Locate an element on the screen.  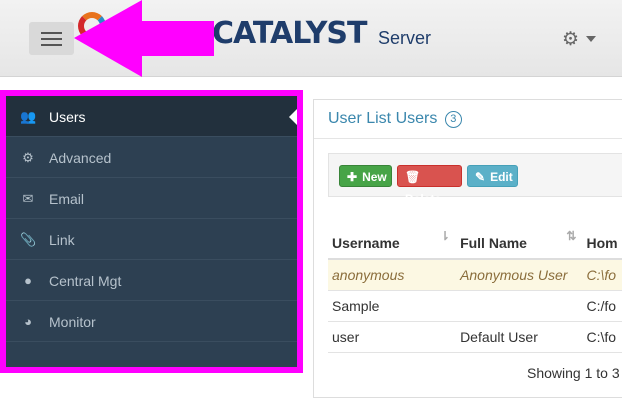
sidebar-item-advanced: ⚙ Advanced is located at coordinates (151, 157).